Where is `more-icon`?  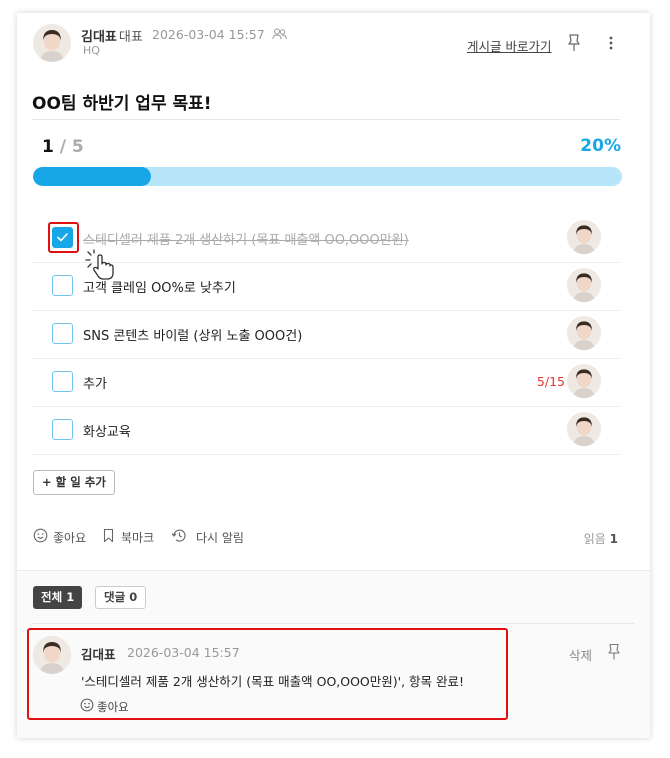
more-icon is located at coordinates (611, 43).